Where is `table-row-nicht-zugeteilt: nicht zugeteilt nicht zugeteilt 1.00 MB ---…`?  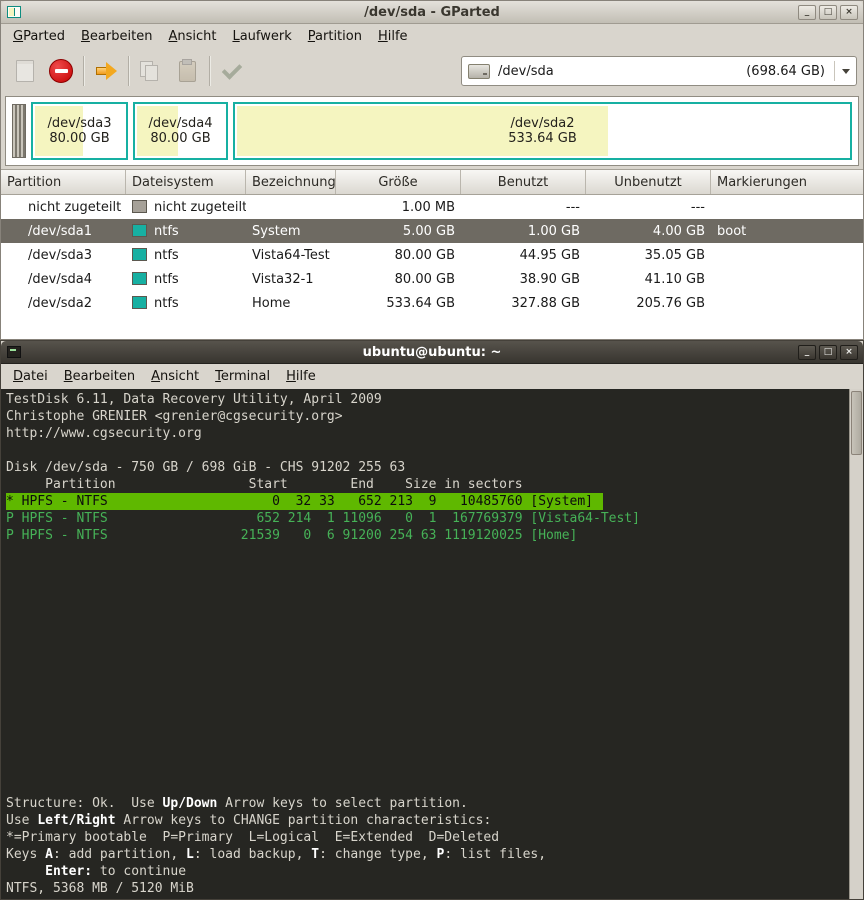
table-row-nicht-zugeteilt: nicht zugeteilt nicht zugeteilt 1.00 MB ---… is located at coordinates (432, 207).